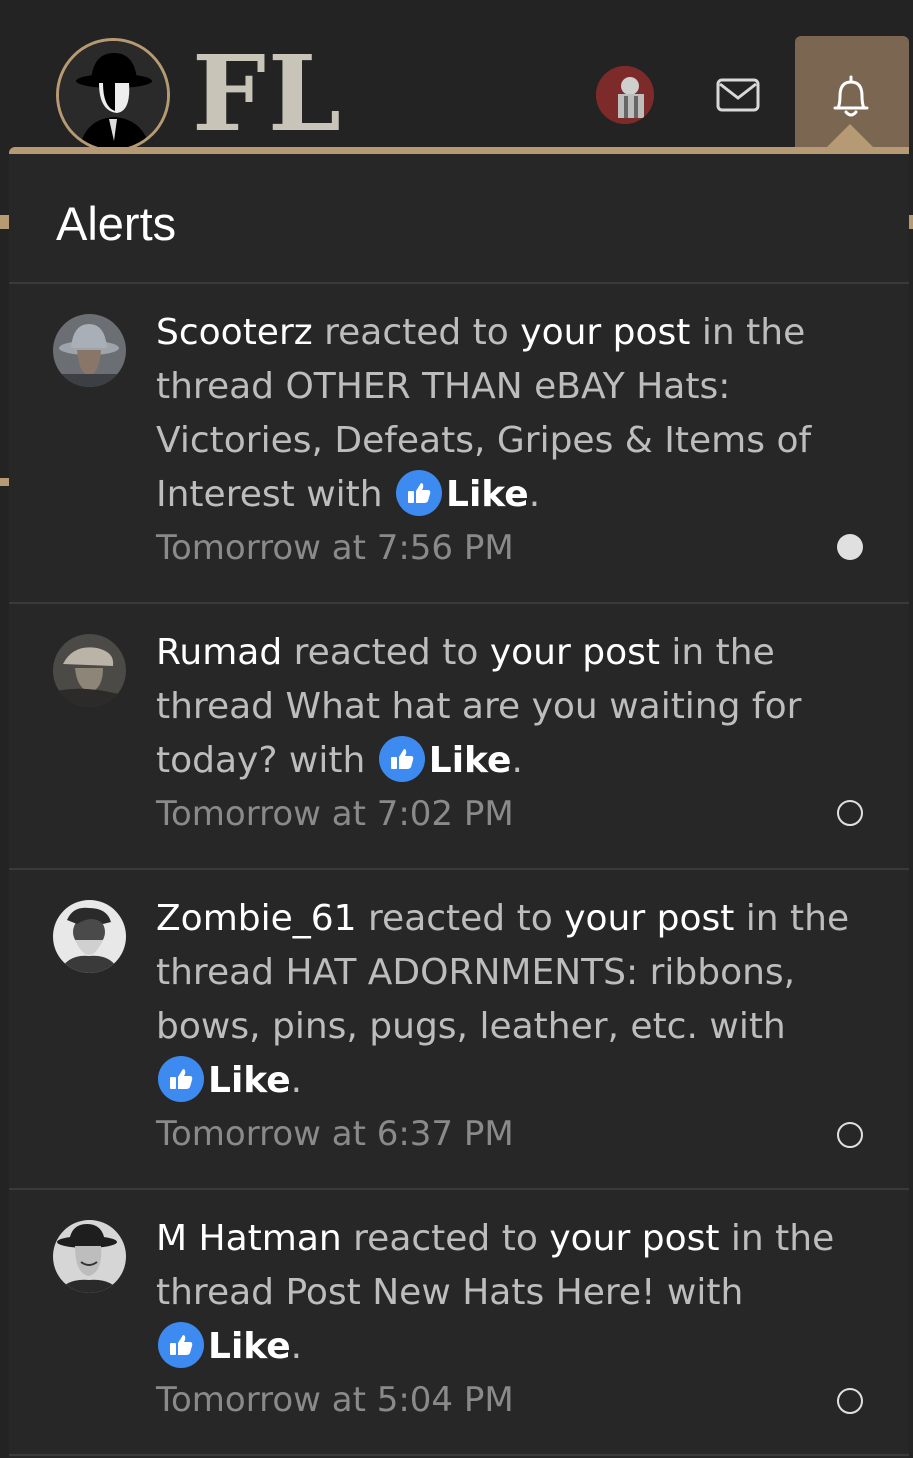 The image size is (913, 1458). I want to click on alert-username: M Hatman, so click(249, 1238).